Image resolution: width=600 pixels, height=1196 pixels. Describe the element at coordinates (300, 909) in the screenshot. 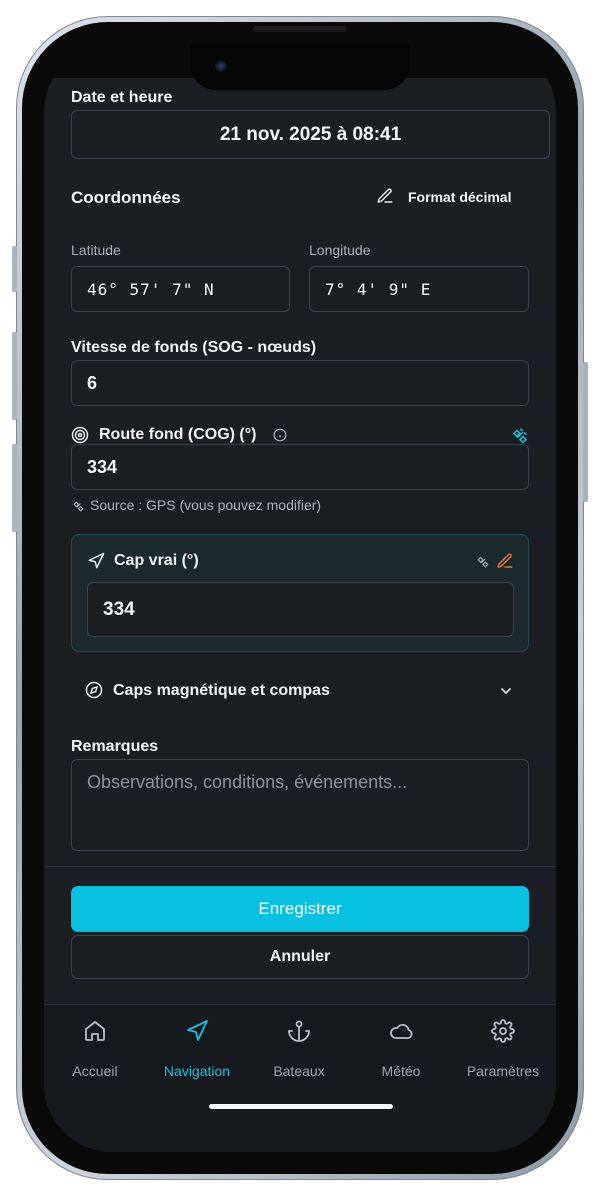

I see `save-button: Enregistrer` at that location.